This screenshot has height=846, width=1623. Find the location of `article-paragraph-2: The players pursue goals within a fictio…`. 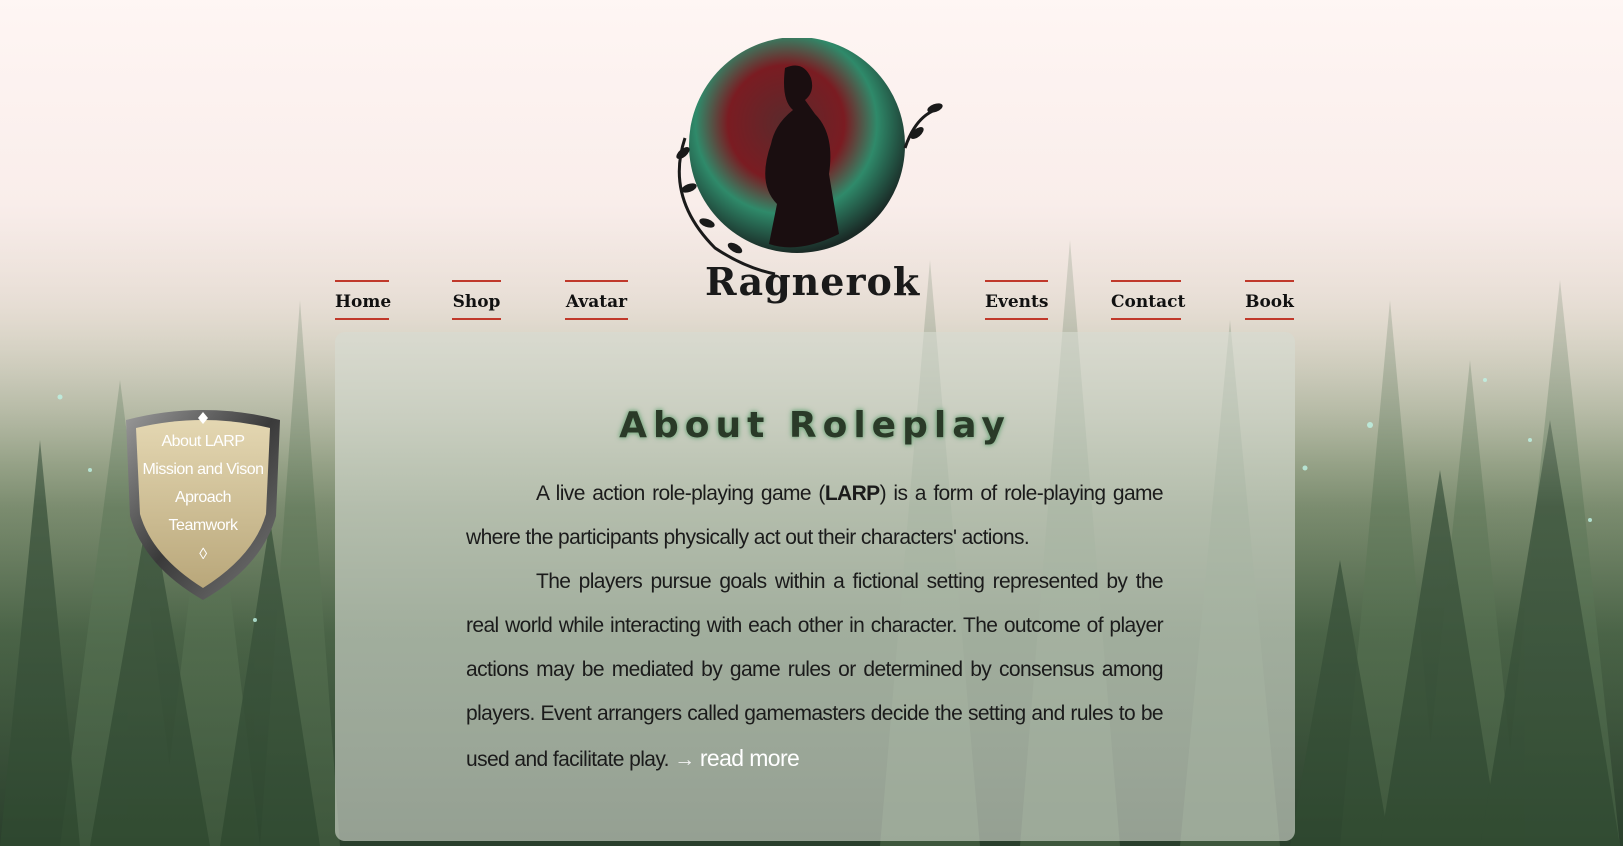

article-paragraph-2: The players pursue goals within a fictio… is located at coordinates (815, 671).